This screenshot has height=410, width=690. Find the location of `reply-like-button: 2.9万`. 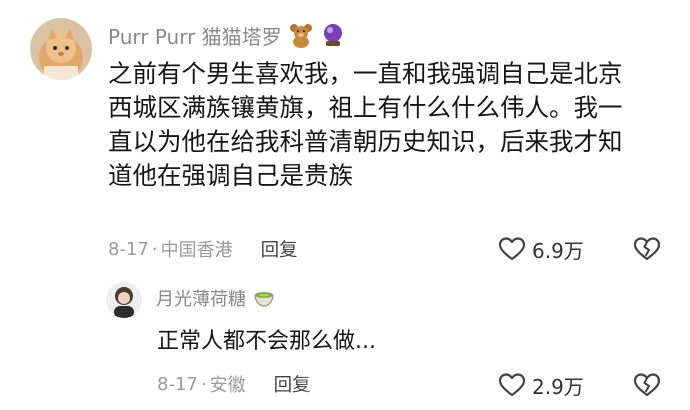

reply-like-button: 2.9万 is located at coordinates (541, 385).